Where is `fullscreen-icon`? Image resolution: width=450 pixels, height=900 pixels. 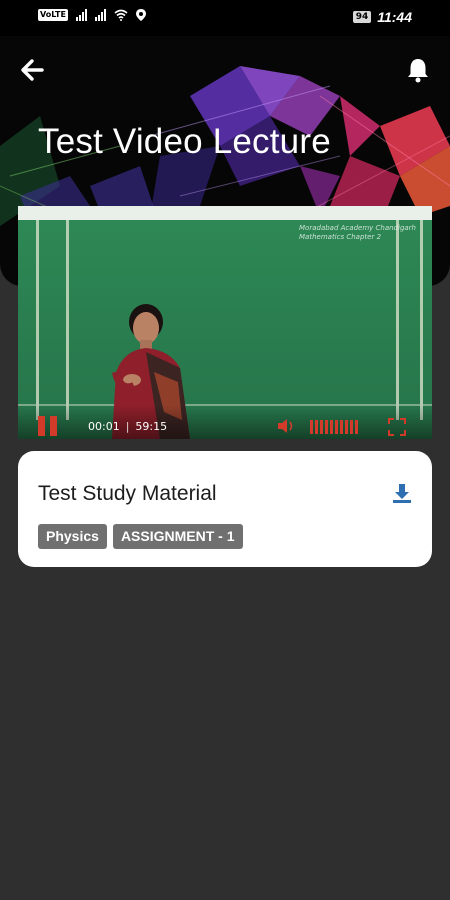
fullscreen-icon is located at coordinates (397, 427).